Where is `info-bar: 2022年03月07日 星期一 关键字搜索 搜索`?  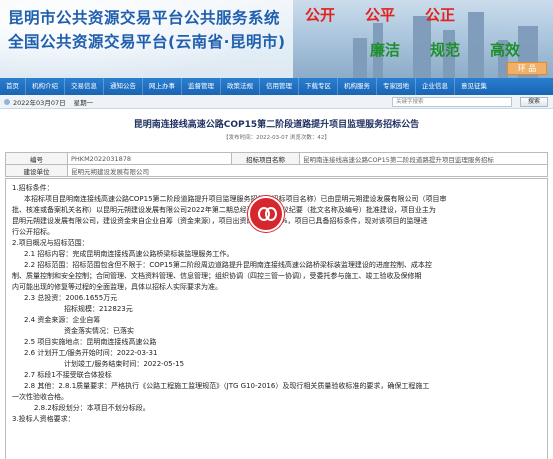 info-bar: 2022年03月07日 星期一 关键字搜索 搜索 is located at coordinates (276, 102).